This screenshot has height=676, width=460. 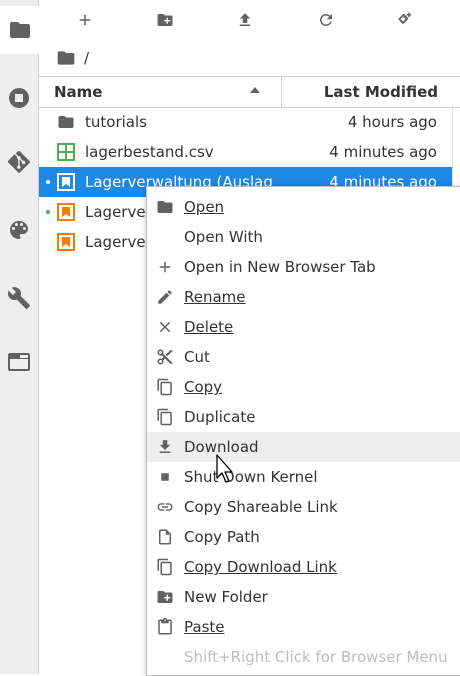 I want to click on file-list-header: Name Last Modified, so click(x=249, y=92).